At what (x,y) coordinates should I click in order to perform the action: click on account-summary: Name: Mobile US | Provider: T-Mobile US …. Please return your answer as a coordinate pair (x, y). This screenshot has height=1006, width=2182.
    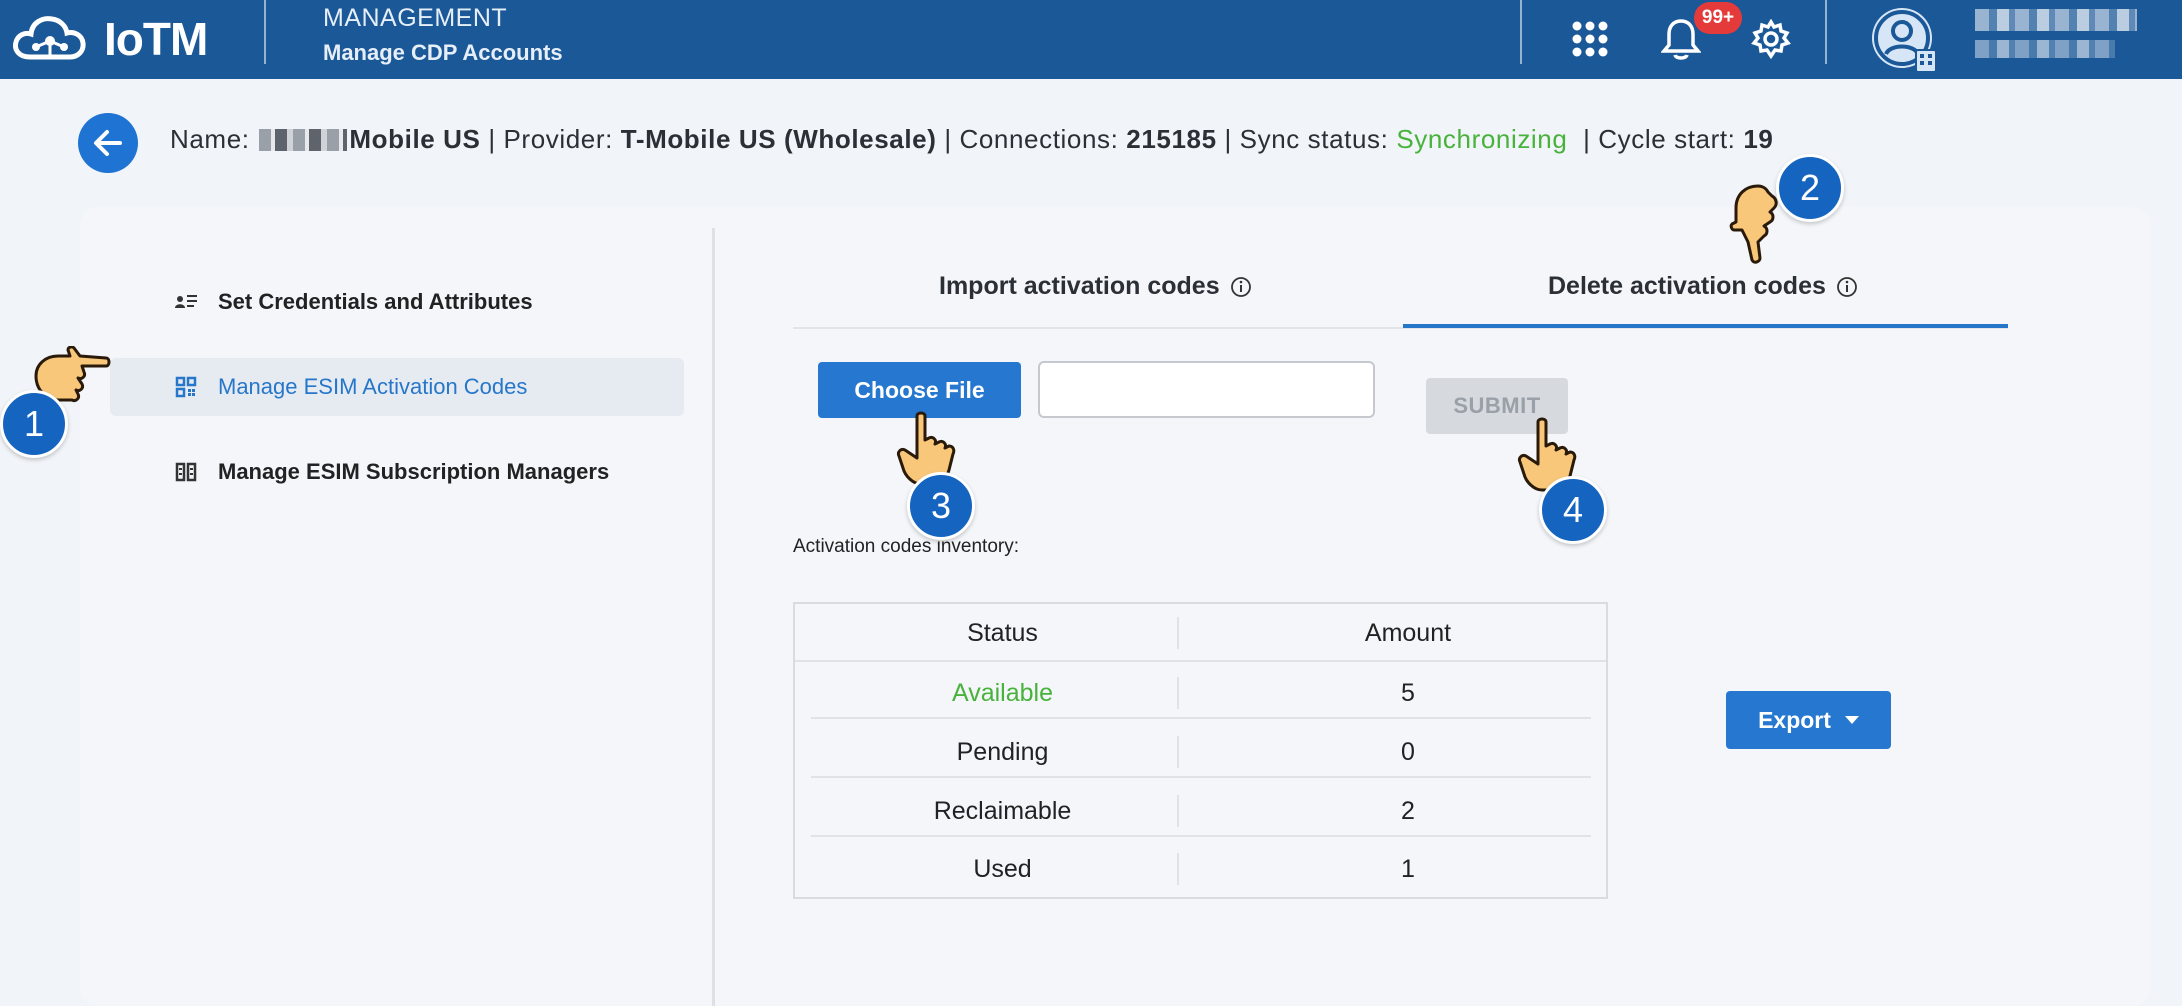
    Looking at the image, I should click on (971, 139).